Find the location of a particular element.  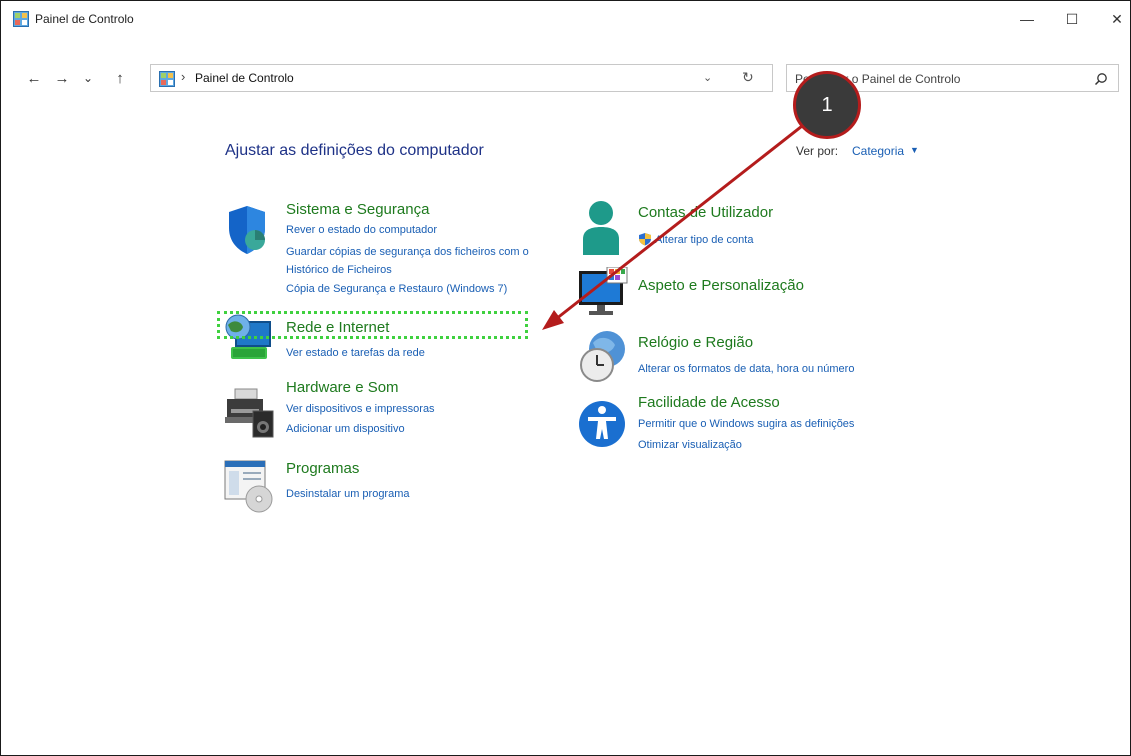

step-number: 1 is located at coordinates (827, 104).